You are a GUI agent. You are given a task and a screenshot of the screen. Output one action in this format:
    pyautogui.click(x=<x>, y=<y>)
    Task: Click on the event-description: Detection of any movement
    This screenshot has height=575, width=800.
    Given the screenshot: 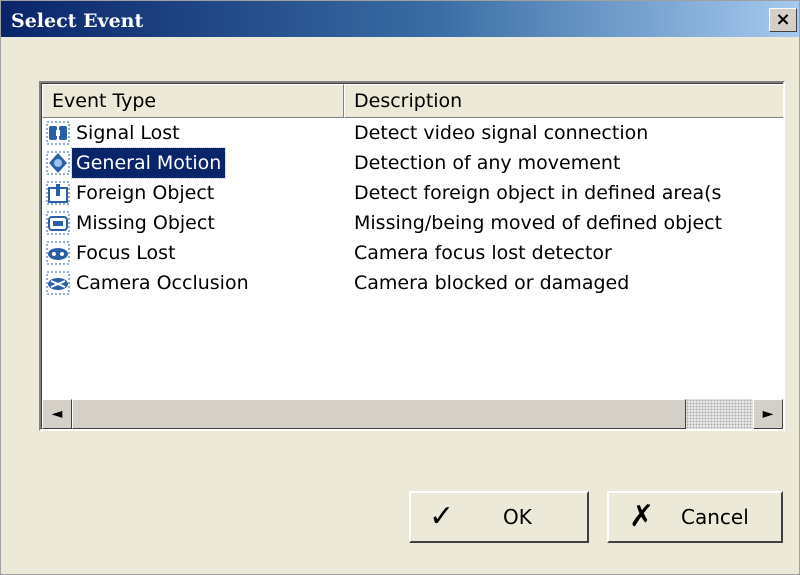 What is the action you would take?
    pyautogui.click(x=487, y=163)
    